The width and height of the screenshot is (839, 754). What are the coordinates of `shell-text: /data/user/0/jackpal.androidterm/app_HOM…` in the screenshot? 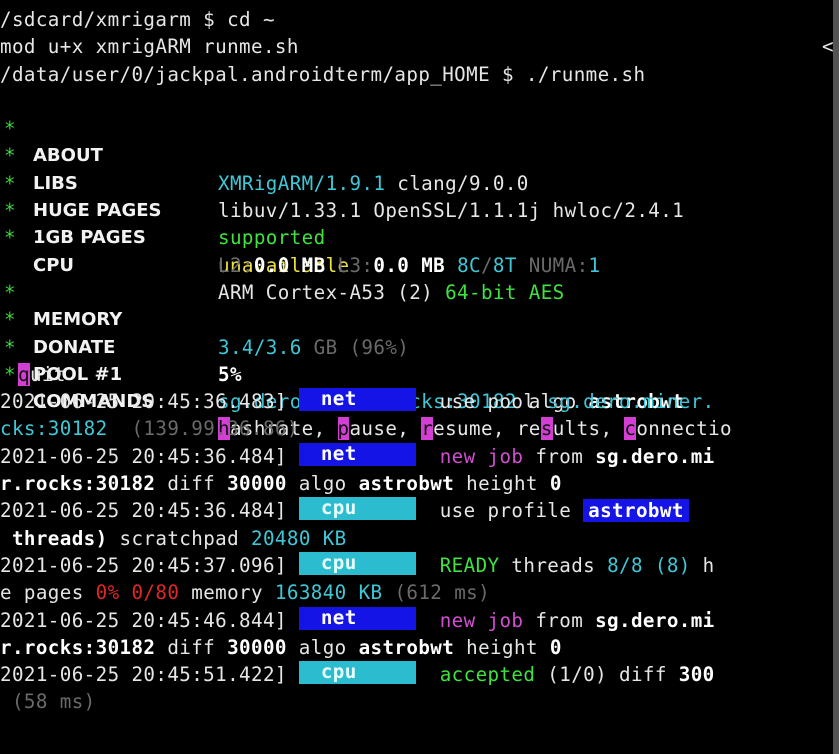 It's located at (323, 74).